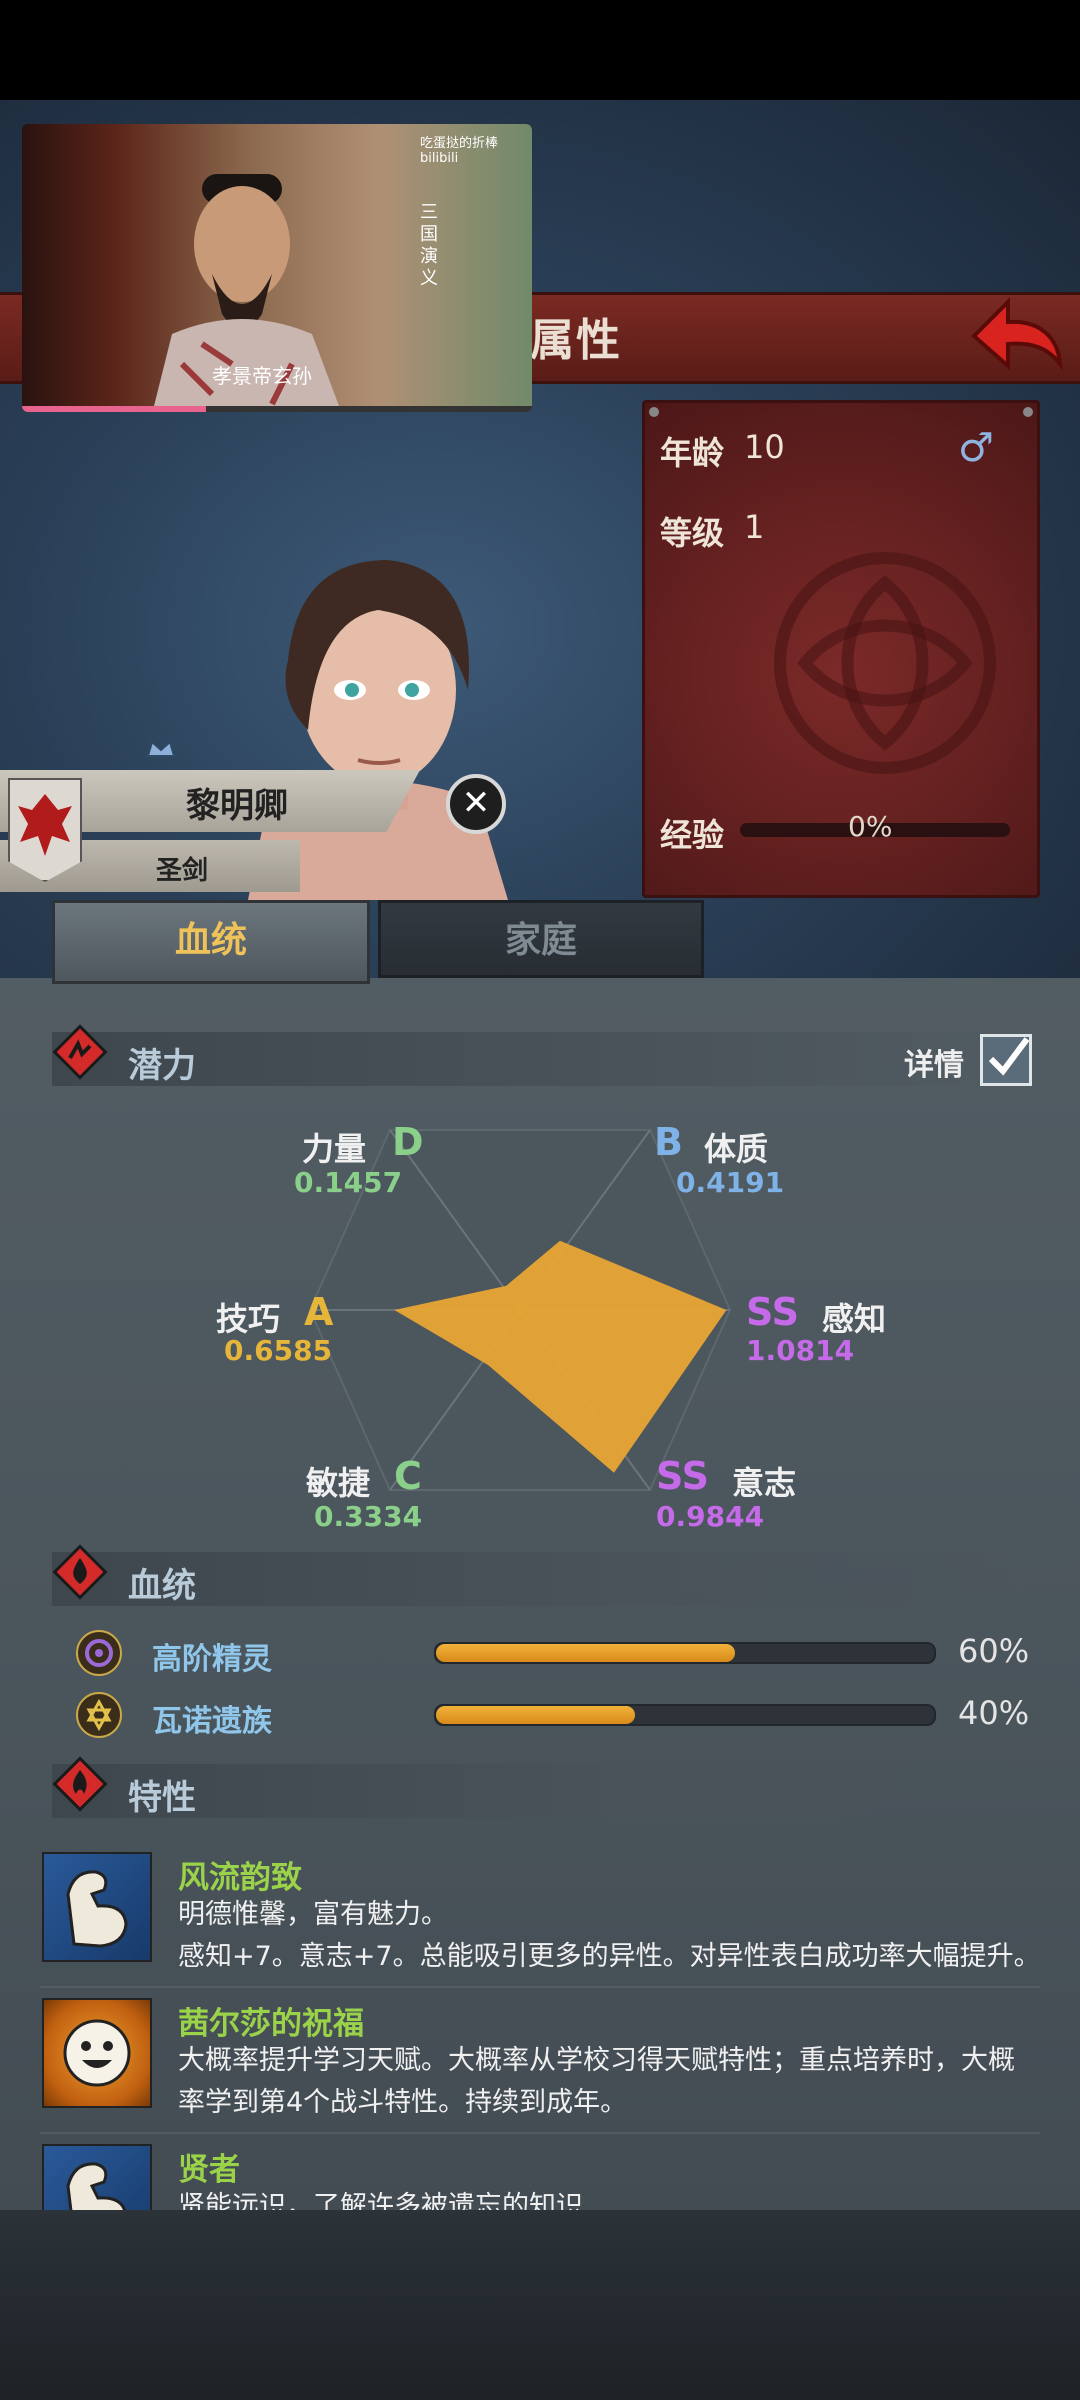  Describe the element at coordinates (754, 527) in the screenshot. I see `level-value: 1` at that location.